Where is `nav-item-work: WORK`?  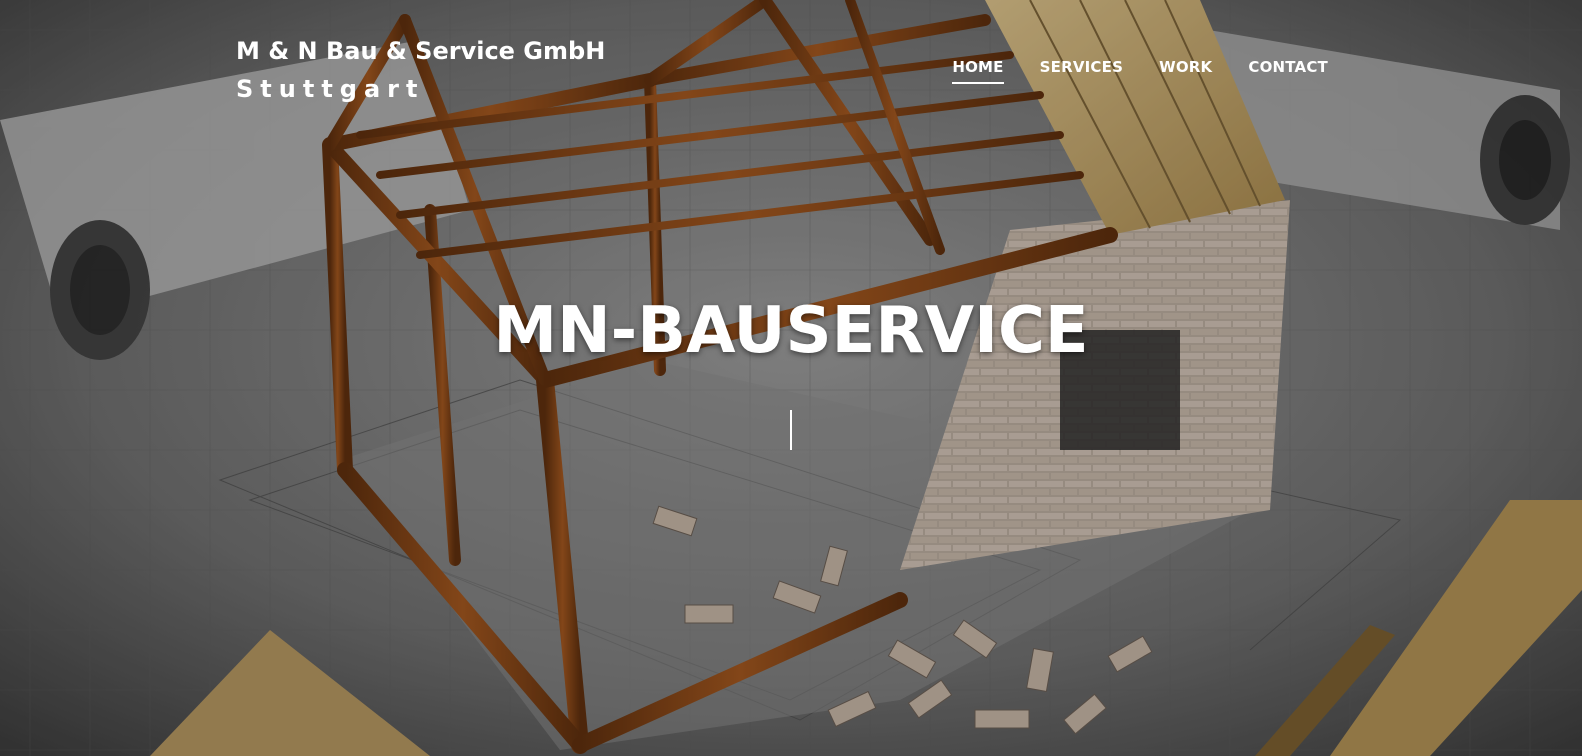 nav-item-work: WORK is located at coordinates (1185, 71).